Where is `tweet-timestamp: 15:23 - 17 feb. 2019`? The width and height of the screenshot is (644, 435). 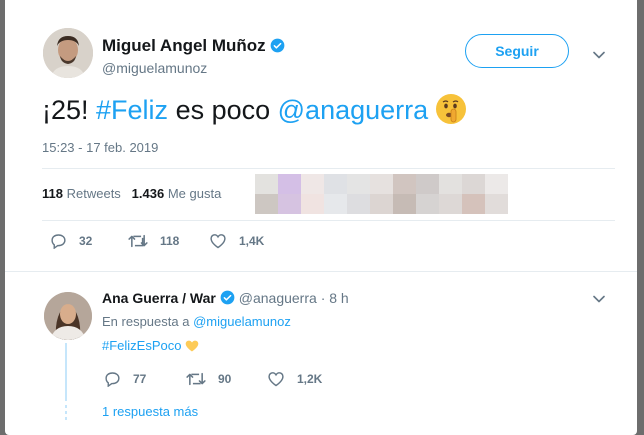
tweet-timestamp: 15:23 - 17 feb. 2019 is located at coordinates (100, 147).